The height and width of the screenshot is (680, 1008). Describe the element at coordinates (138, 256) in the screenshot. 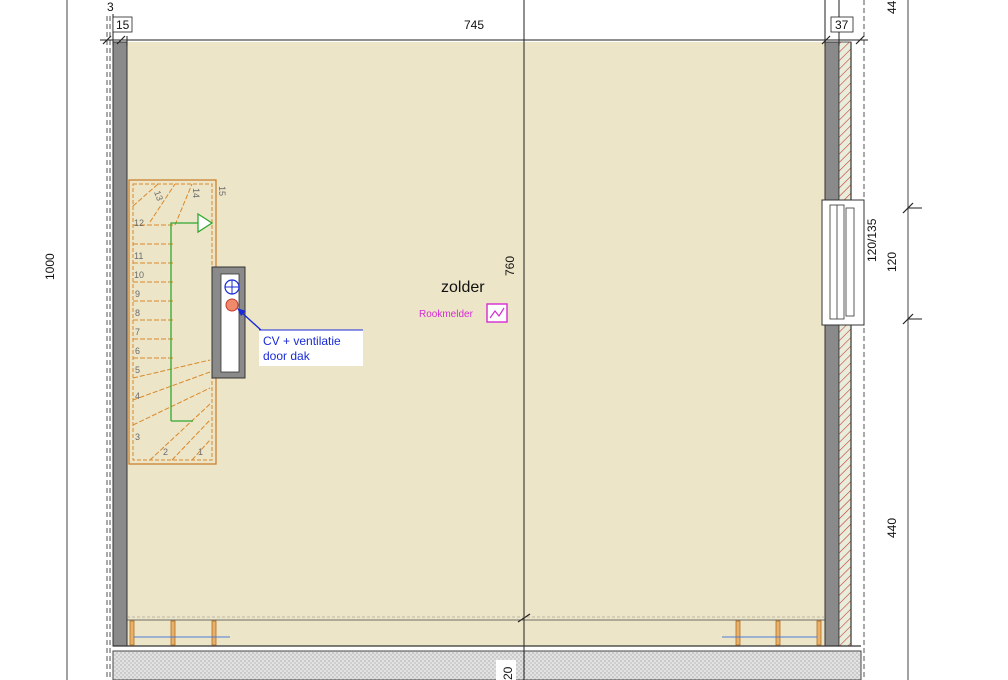

I see `stair-number-11: 11` at that location.